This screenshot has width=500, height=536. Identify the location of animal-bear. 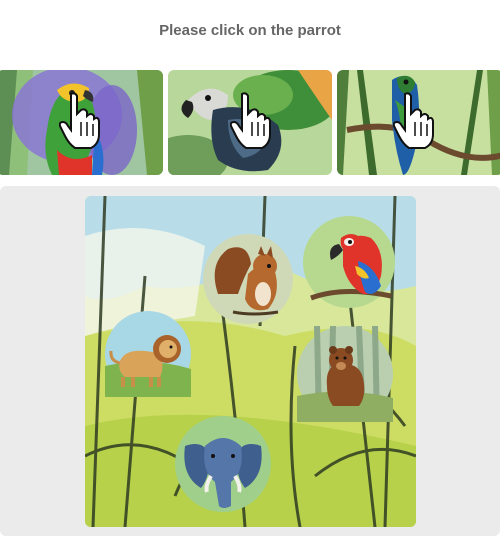
(345, 374).